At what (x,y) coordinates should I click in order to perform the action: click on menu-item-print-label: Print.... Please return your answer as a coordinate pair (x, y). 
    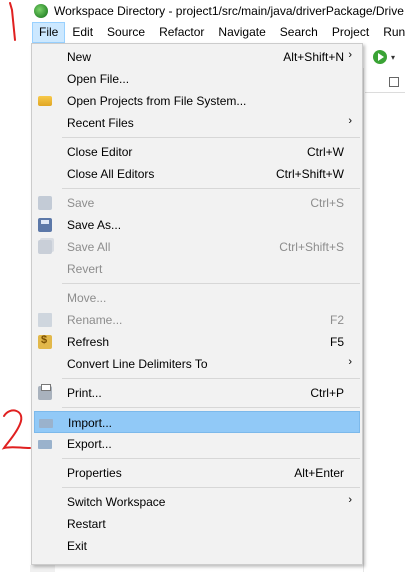
    Looking at the image, I should click on (84, 393).